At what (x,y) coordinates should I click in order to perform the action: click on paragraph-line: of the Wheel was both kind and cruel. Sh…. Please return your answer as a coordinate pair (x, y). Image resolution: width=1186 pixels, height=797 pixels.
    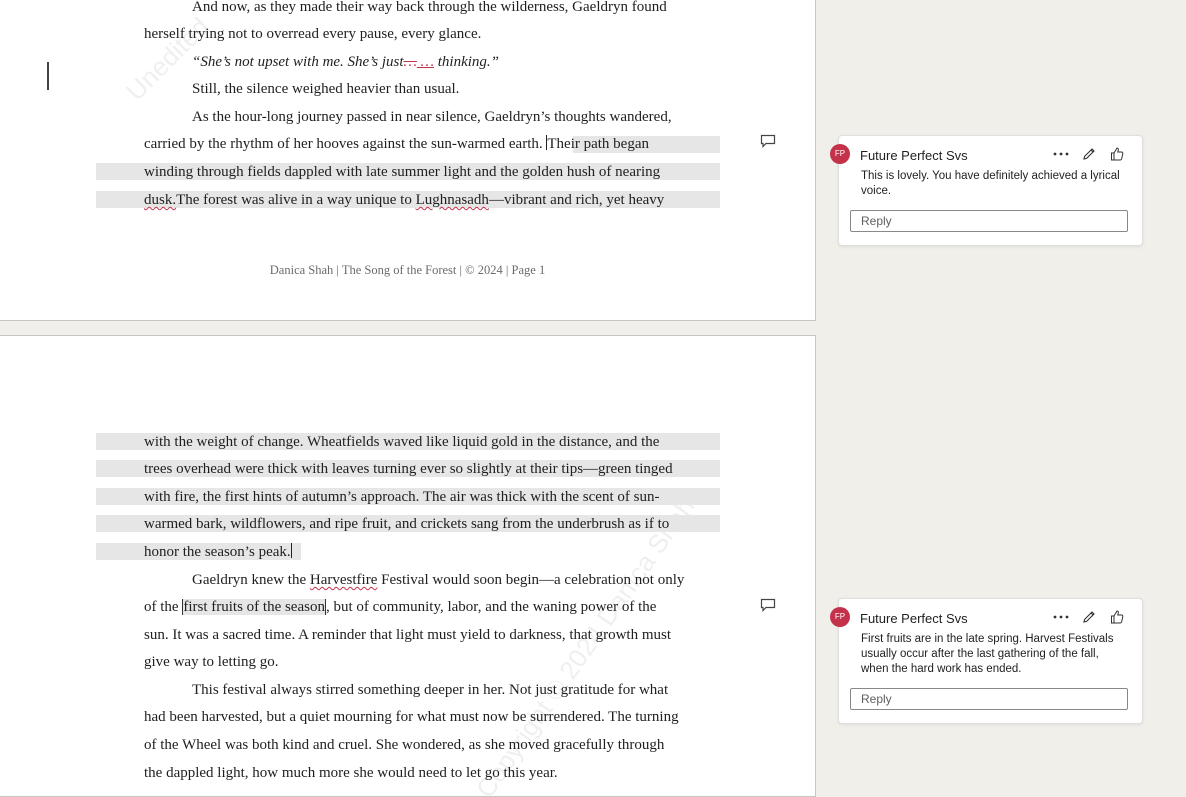
    Looking at the image, I should click on (404, 745).